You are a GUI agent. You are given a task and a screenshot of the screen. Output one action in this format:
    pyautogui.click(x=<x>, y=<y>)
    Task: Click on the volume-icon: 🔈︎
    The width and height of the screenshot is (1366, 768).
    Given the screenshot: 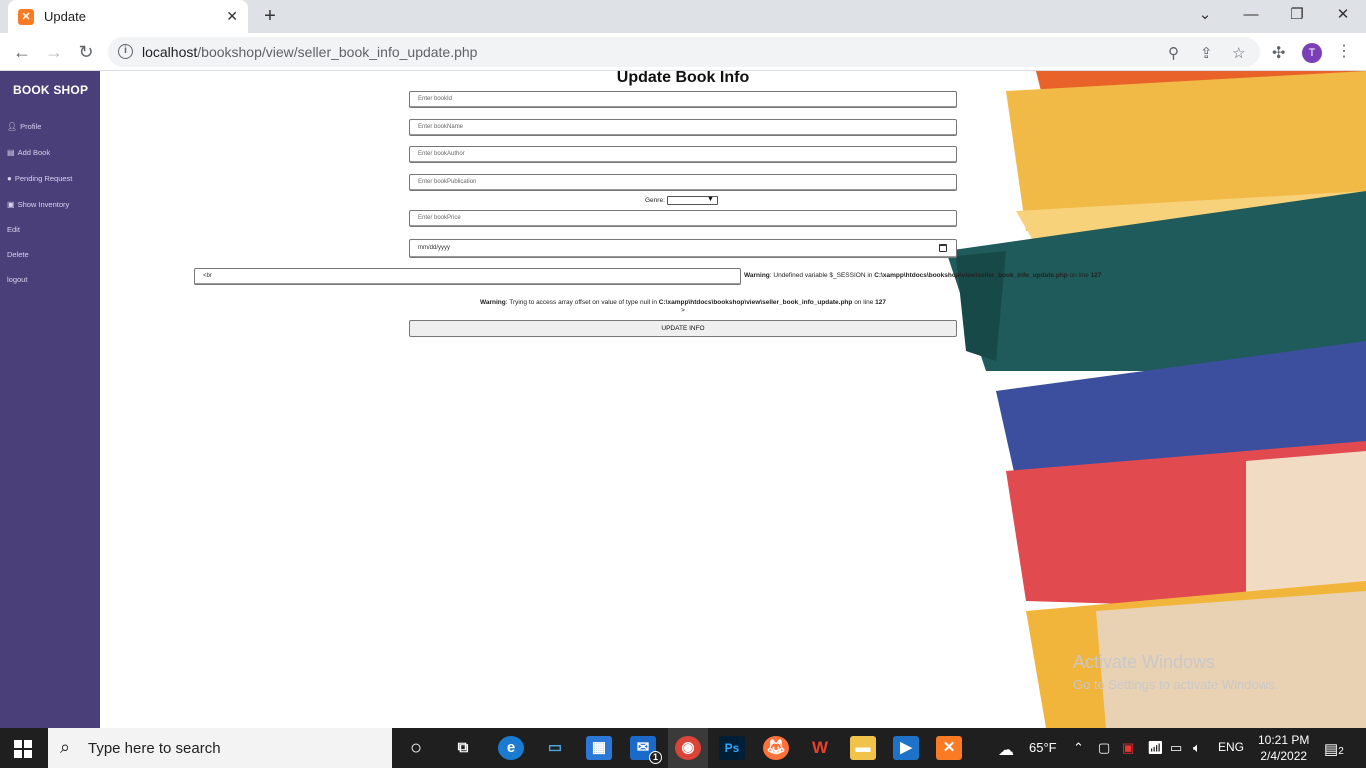 What is the action you would take?
    pyautogui.click(x=1197, y=748)
    